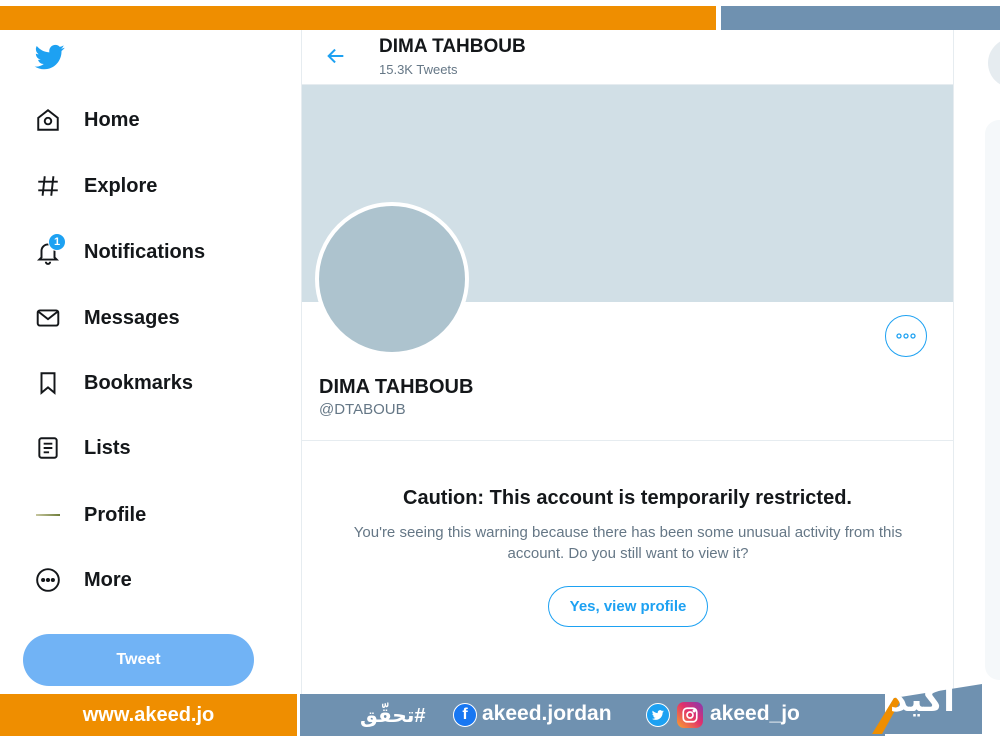 Image resolution: width=1000 pixels, height=750 pixels. I want to click on profile-name: DIMA TAHBOUB, so click(396, 387).